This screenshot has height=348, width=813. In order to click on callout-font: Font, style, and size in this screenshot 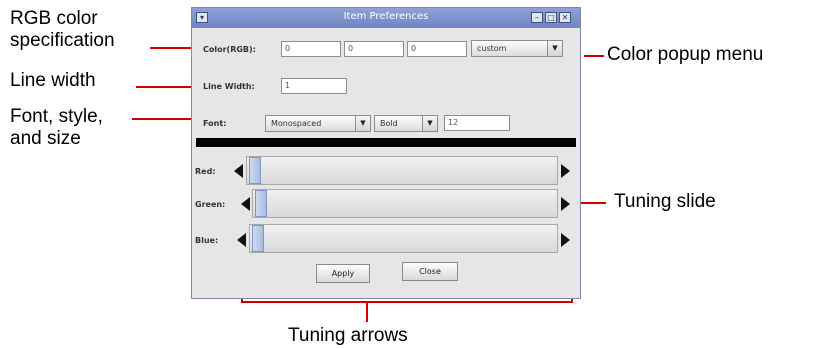, I will do `click(56, 128)`.